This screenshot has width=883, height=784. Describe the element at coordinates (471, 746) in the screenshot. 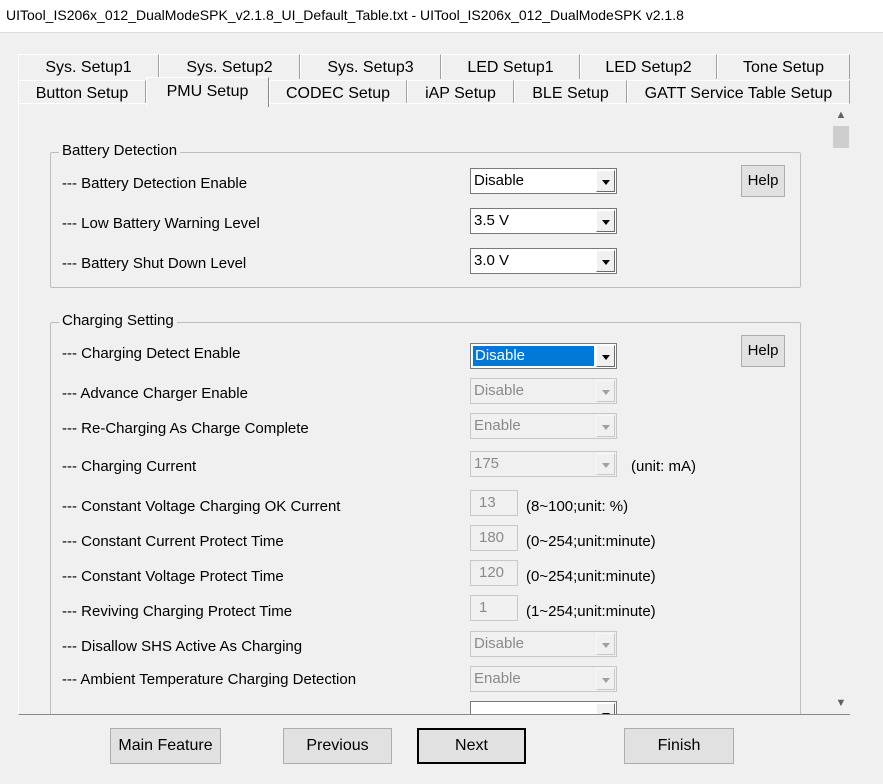

I see `next-button: Next` at that location.